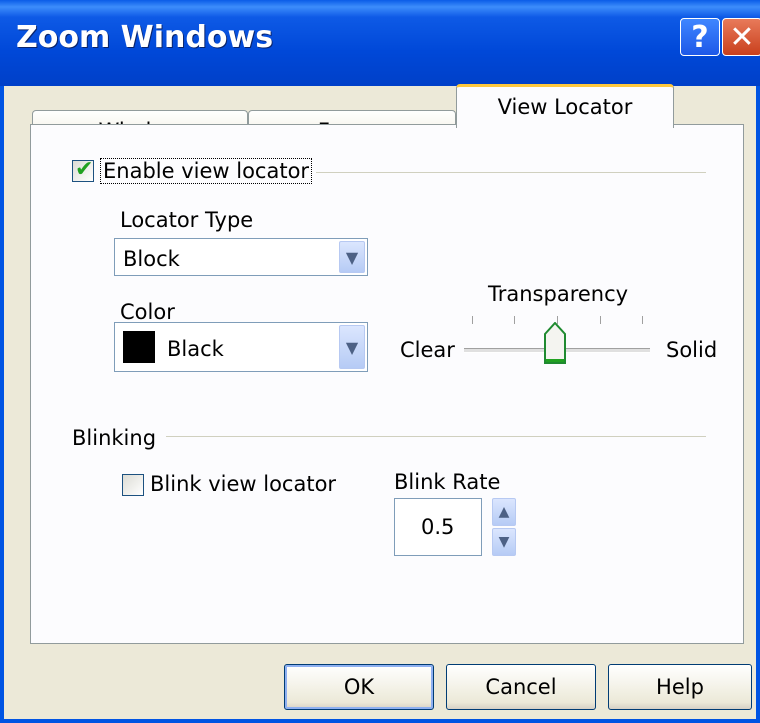 Image resolution: width=760 pixels, height=723 pixels. What do you see at coordinates (206, 171) in the screenshot?
I see `enable-view-locator-label: Enable view locator` at bounding box center [206, 171].